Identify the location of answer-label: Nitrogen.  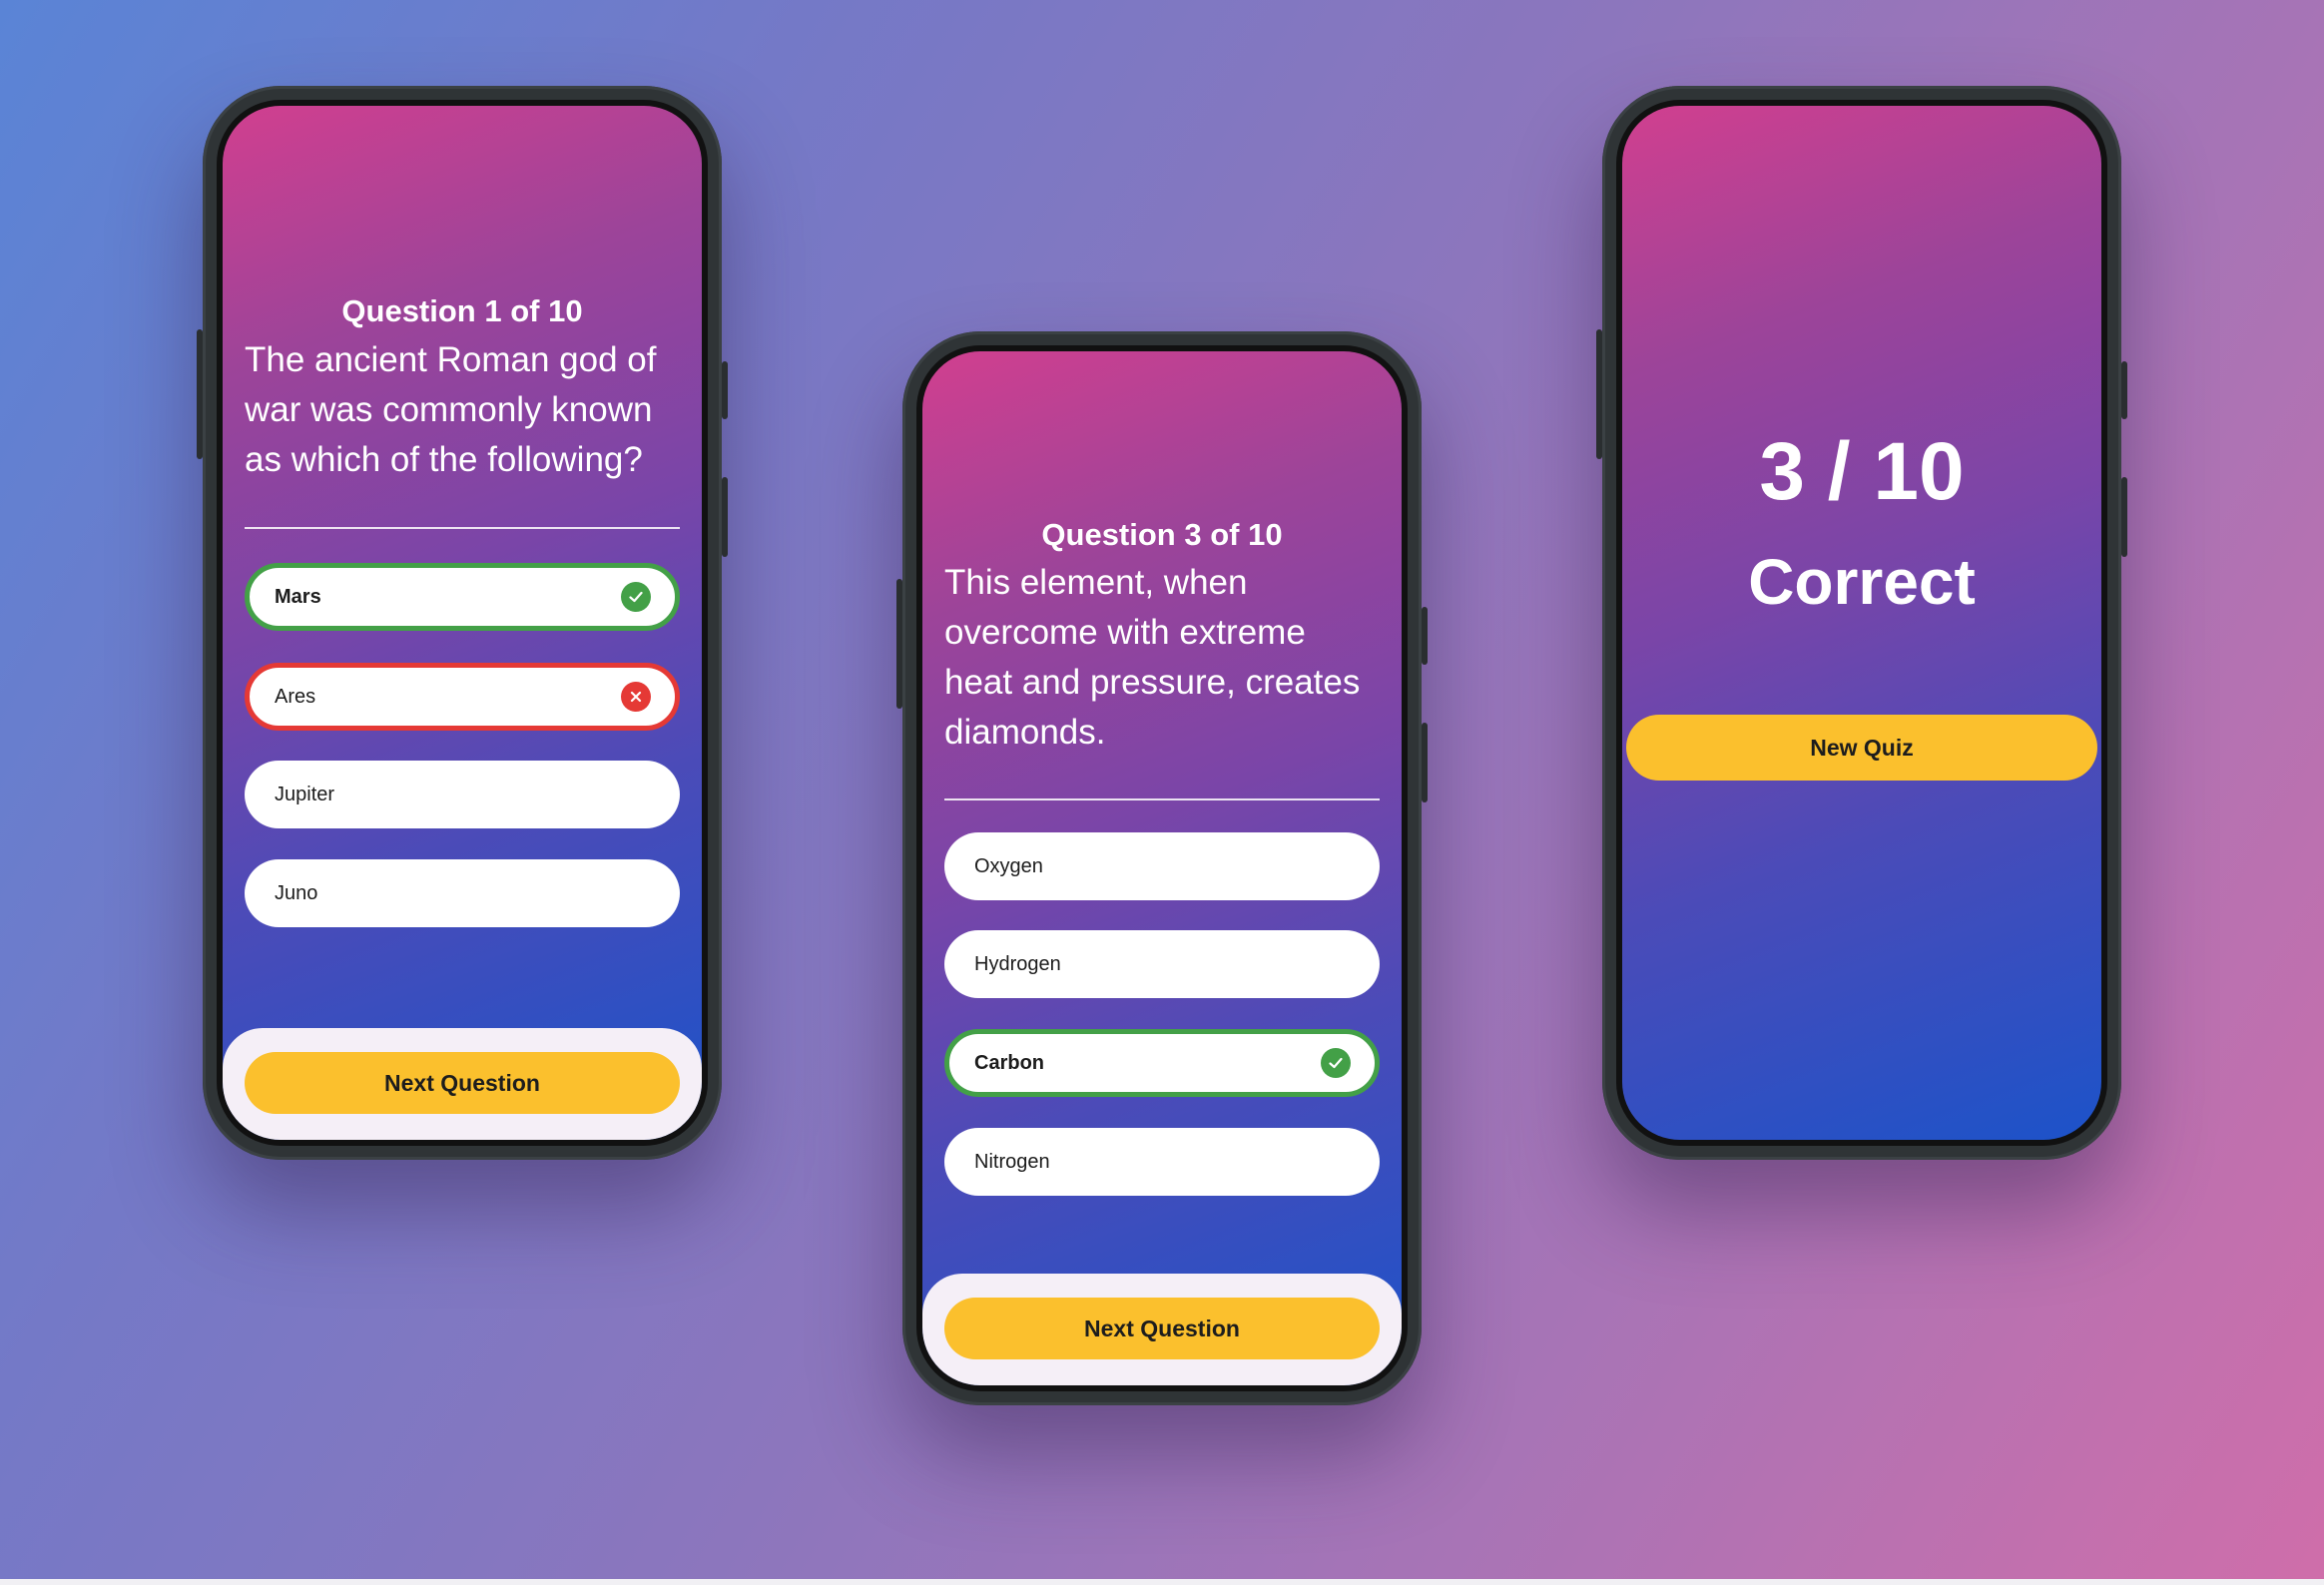
(1012, 1161).